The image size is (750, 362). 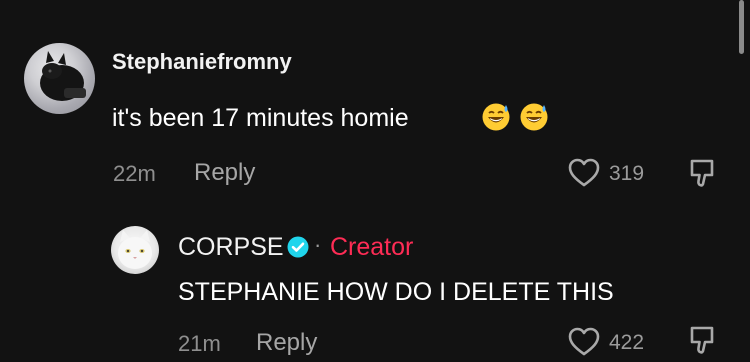 I want to click on verified-badge-icon, so click(x=298, y=247).